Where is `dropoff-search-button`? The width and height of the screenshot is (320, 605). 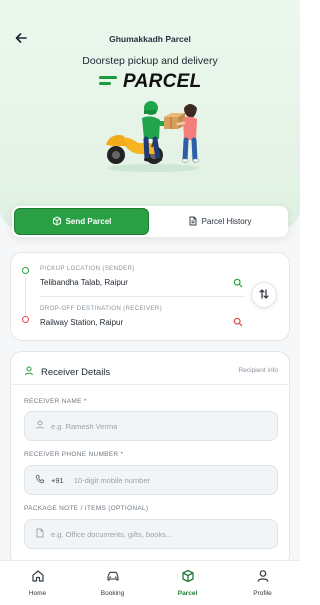
dropoff-search-button is located at coordinates (238, 322).